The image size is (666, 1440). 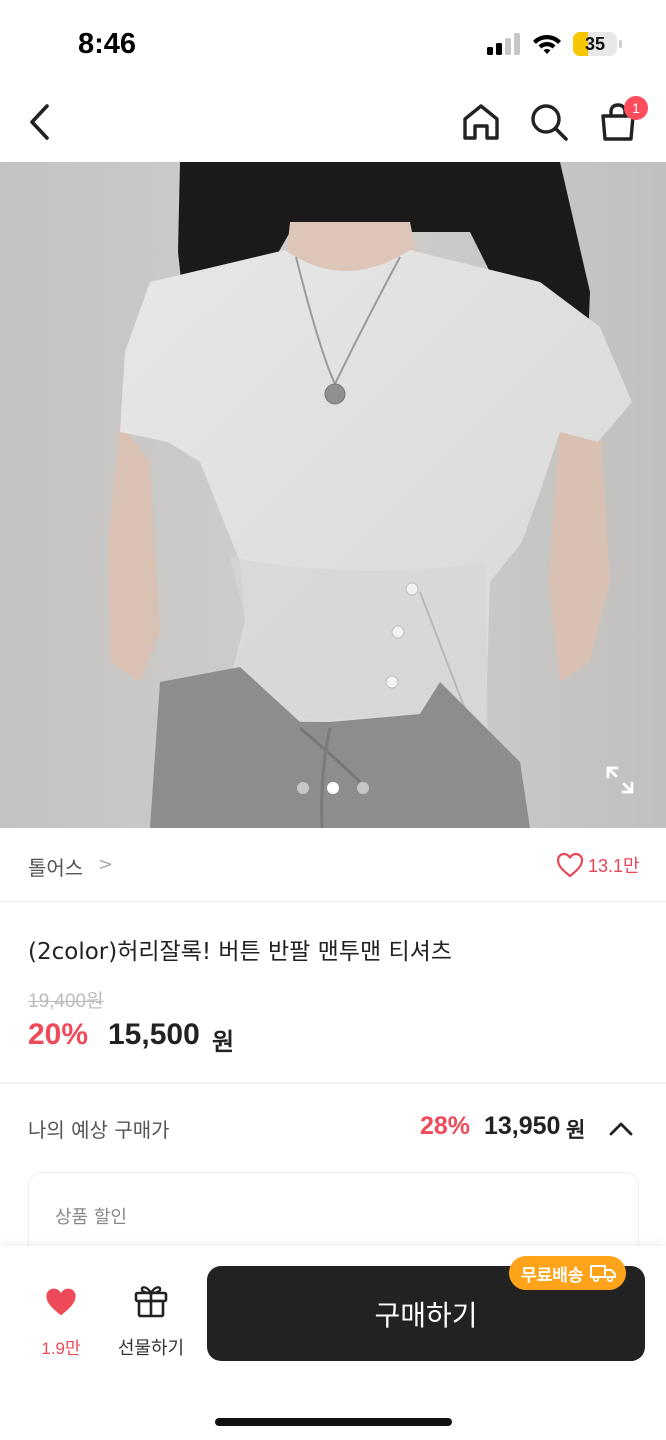 I want to click on expected-price: 13,950, so click(x=522, y=1126).